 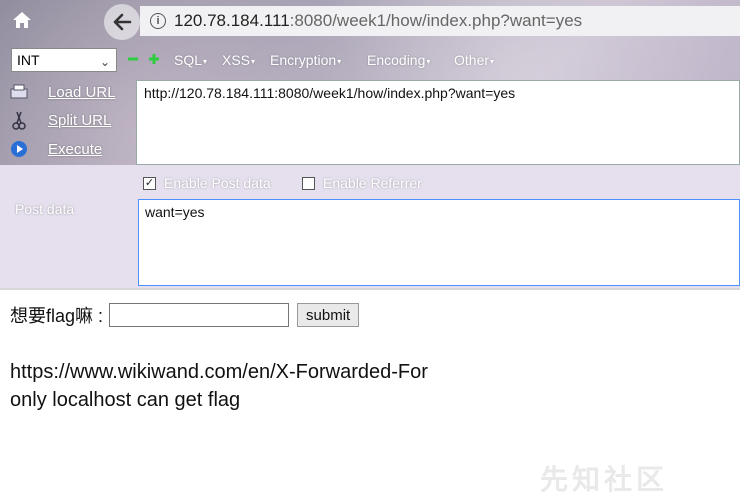 What do you see at coordinates (104, 62) in the screenshot?
I see `chevron-down-icon: ⌄` at bounding box center [104, 62].